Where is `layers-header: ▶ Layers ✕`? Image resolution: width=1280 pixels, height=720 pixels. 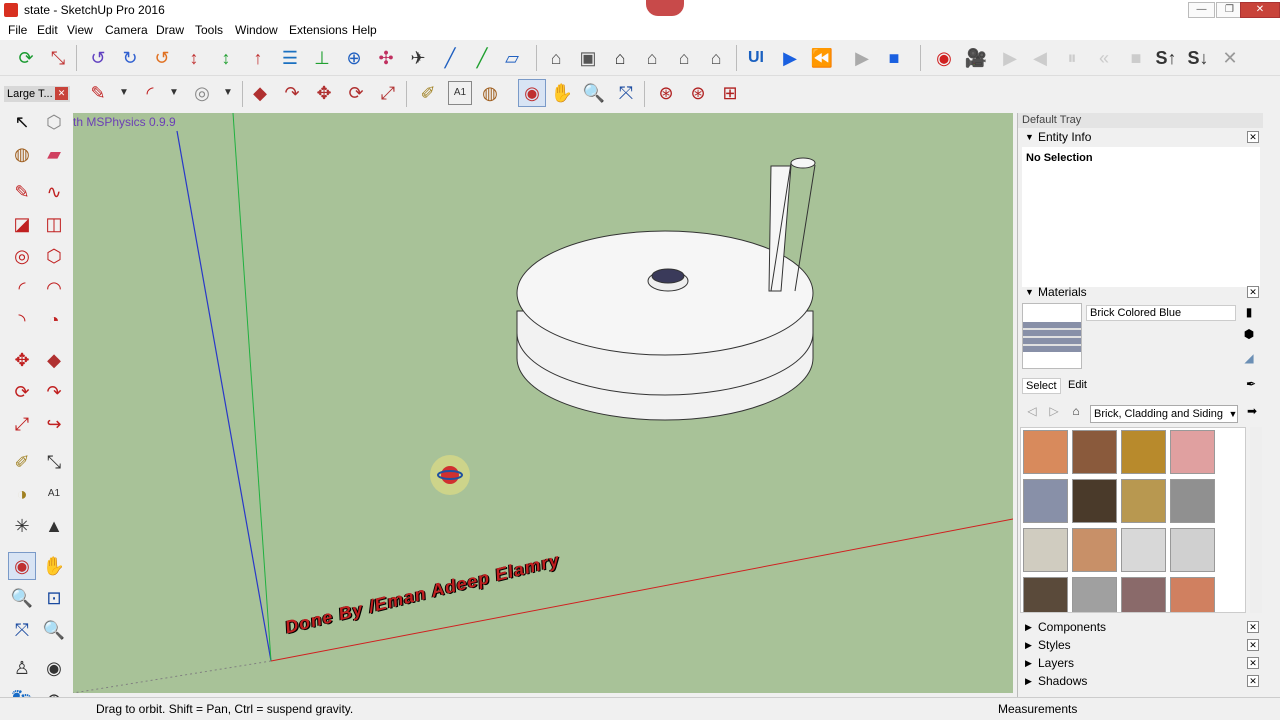 layers-header: ▶ Layers ✕ is located at coordinates (1141, 663).